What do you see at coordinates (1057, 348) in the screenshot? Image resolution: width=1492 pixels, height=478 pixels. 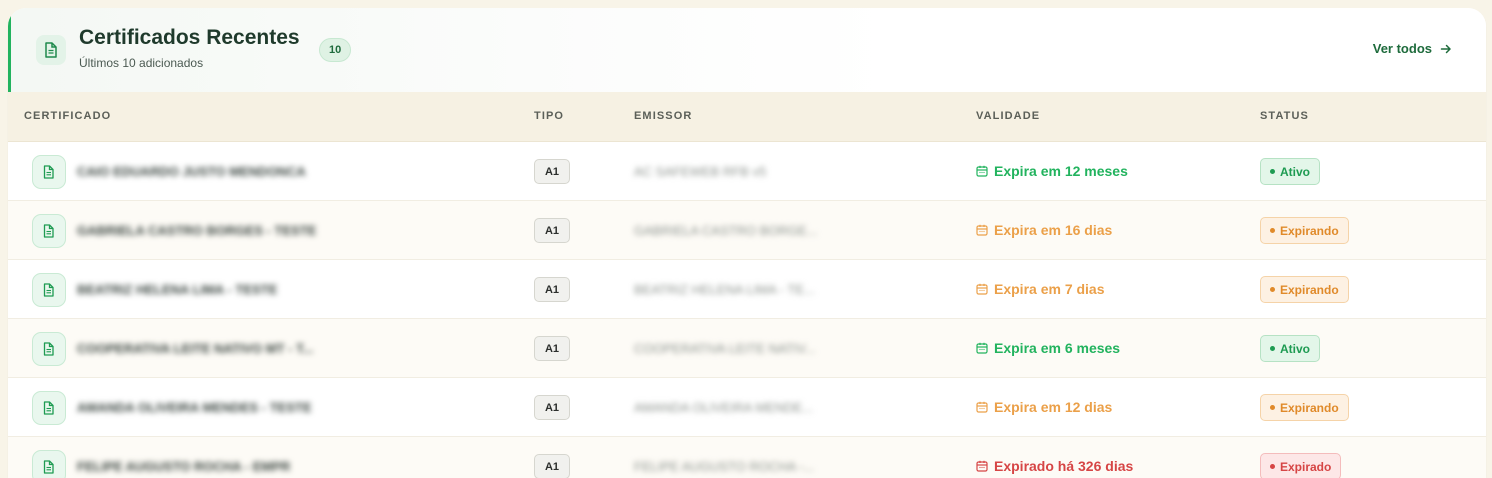 I see `validity-text: Expira em 6 meses` at bounding box center [1057, 348].